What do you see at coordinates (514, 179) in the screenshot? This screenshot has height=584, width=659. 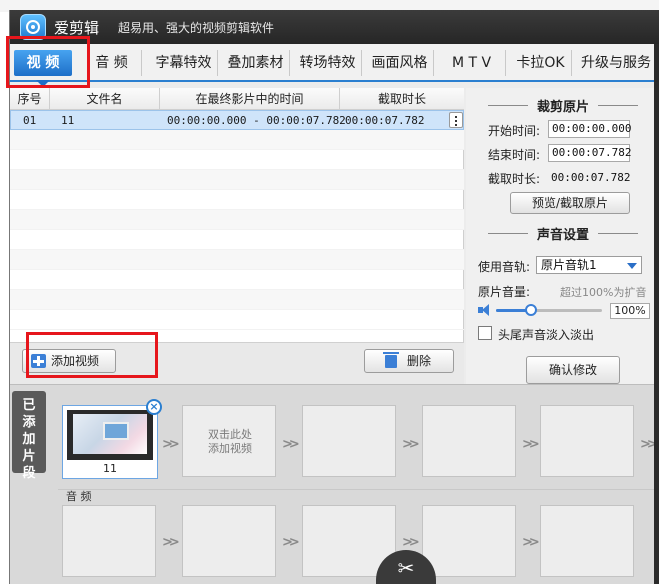 I see `duration-label: 截取时长:` at bounding box center [514, 179].